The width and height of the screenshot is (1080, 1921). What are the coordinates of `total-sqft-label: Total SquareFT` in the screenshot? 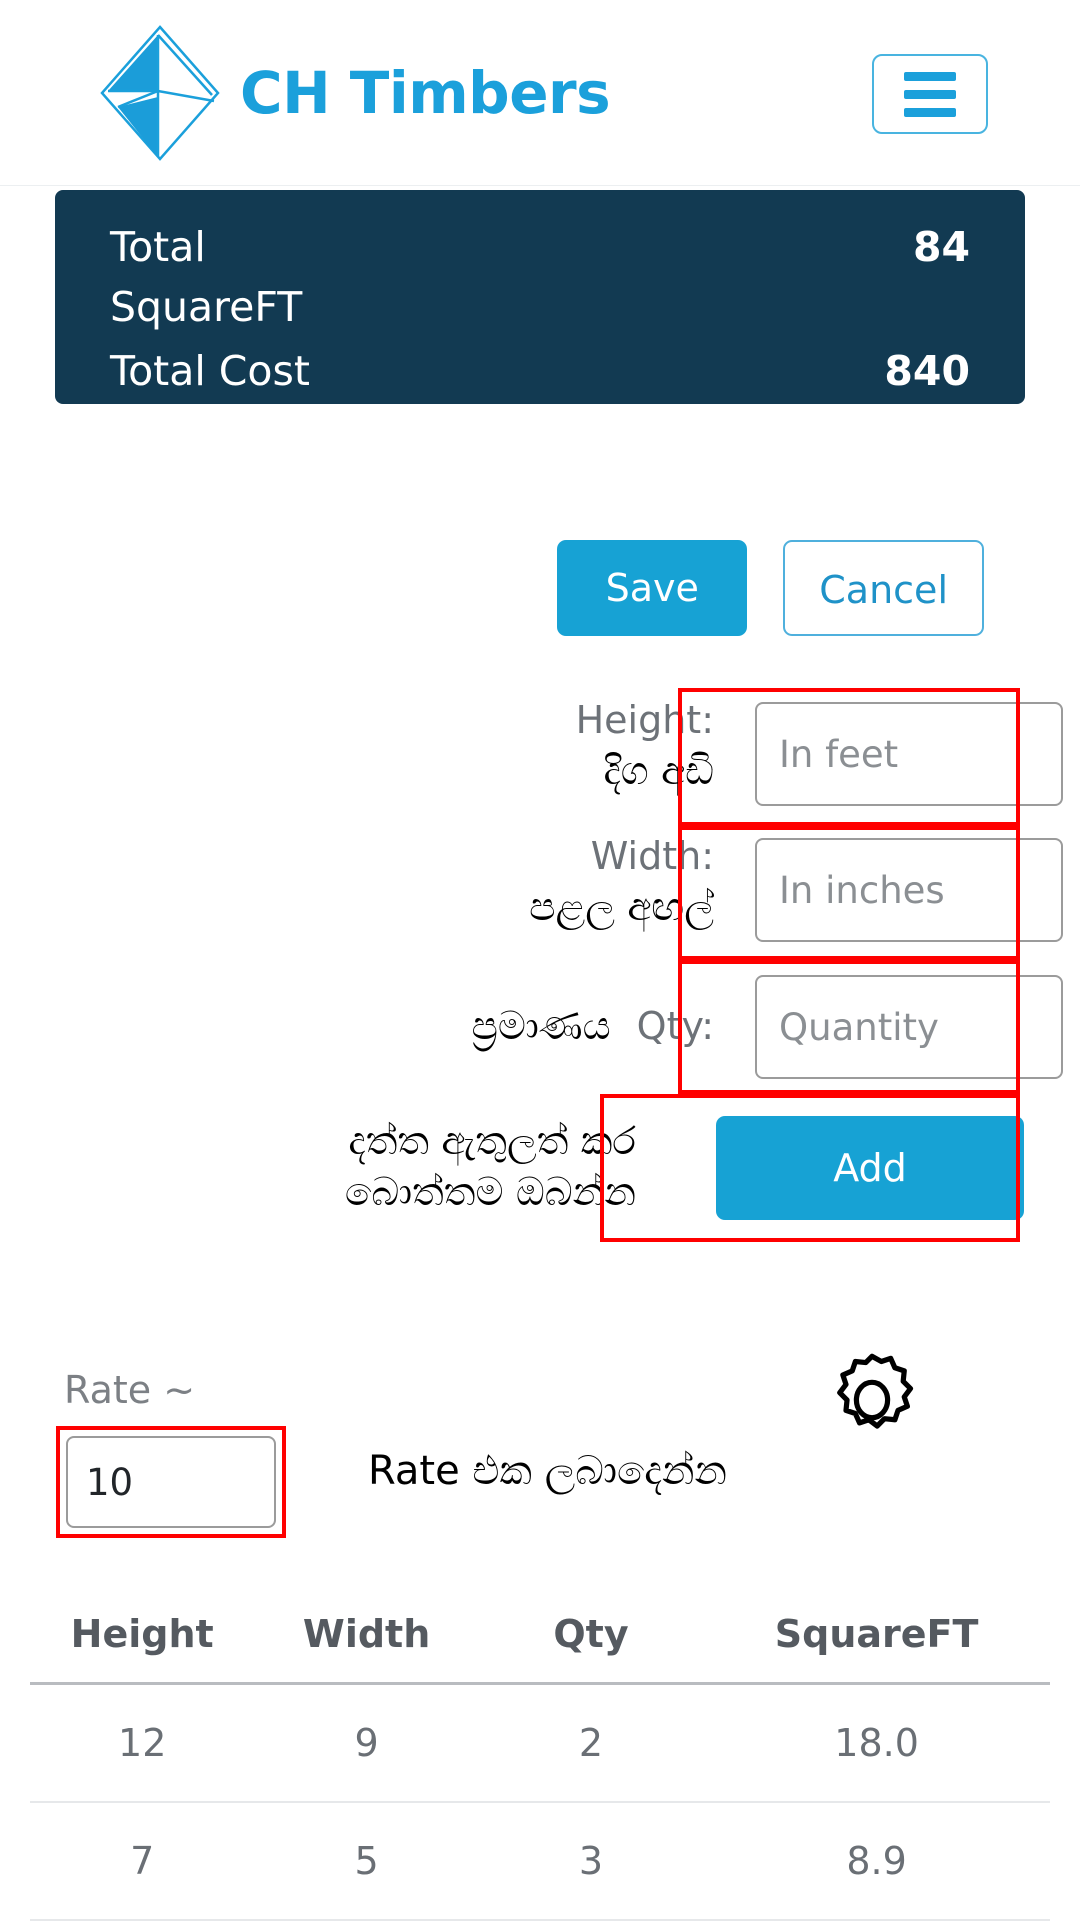 It's located at (206, 277).